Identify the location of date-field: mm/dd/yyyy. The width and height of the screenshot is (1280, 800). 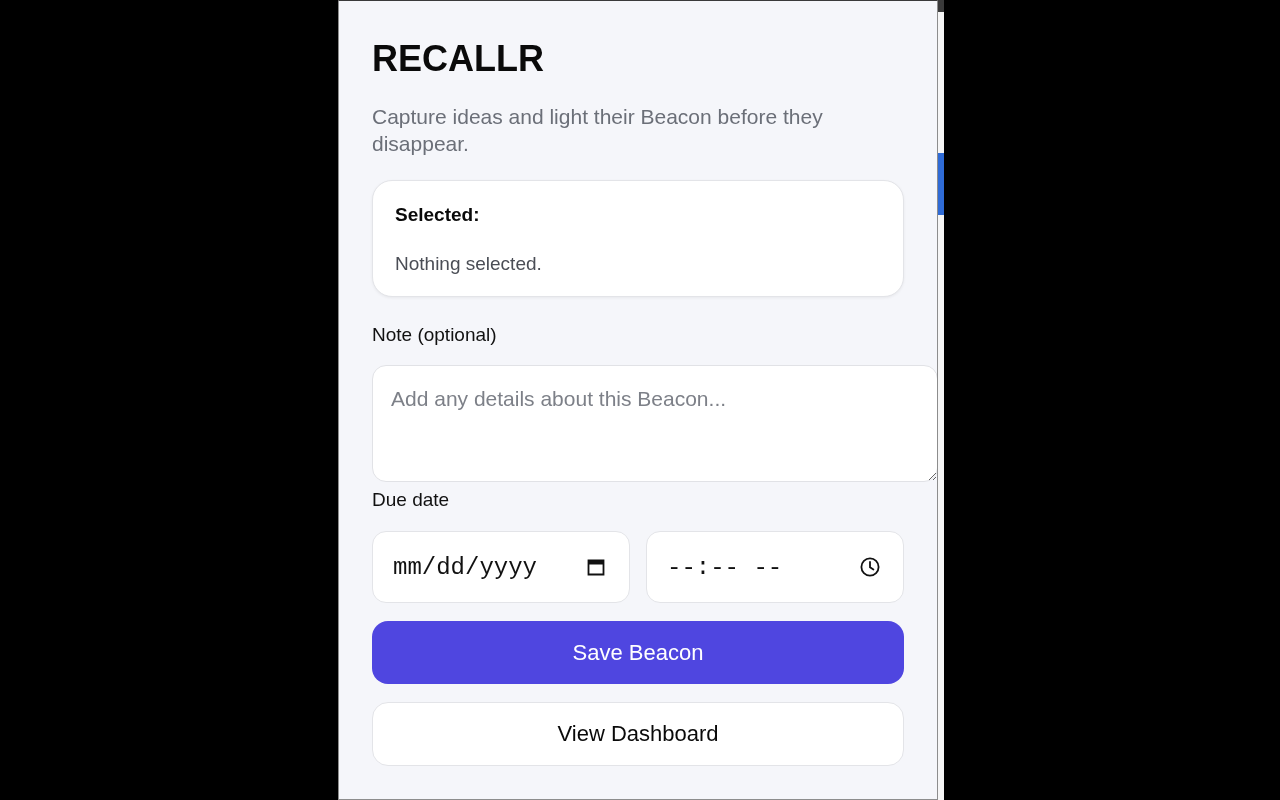
(501, 567).